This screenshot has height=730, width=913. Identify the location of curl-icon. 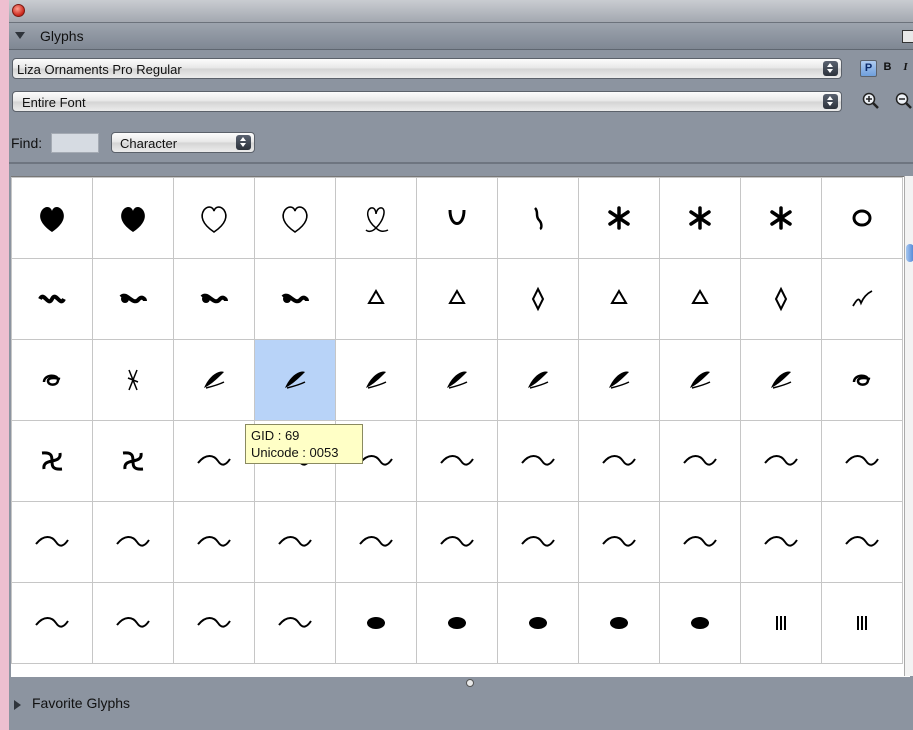
(51, 380).